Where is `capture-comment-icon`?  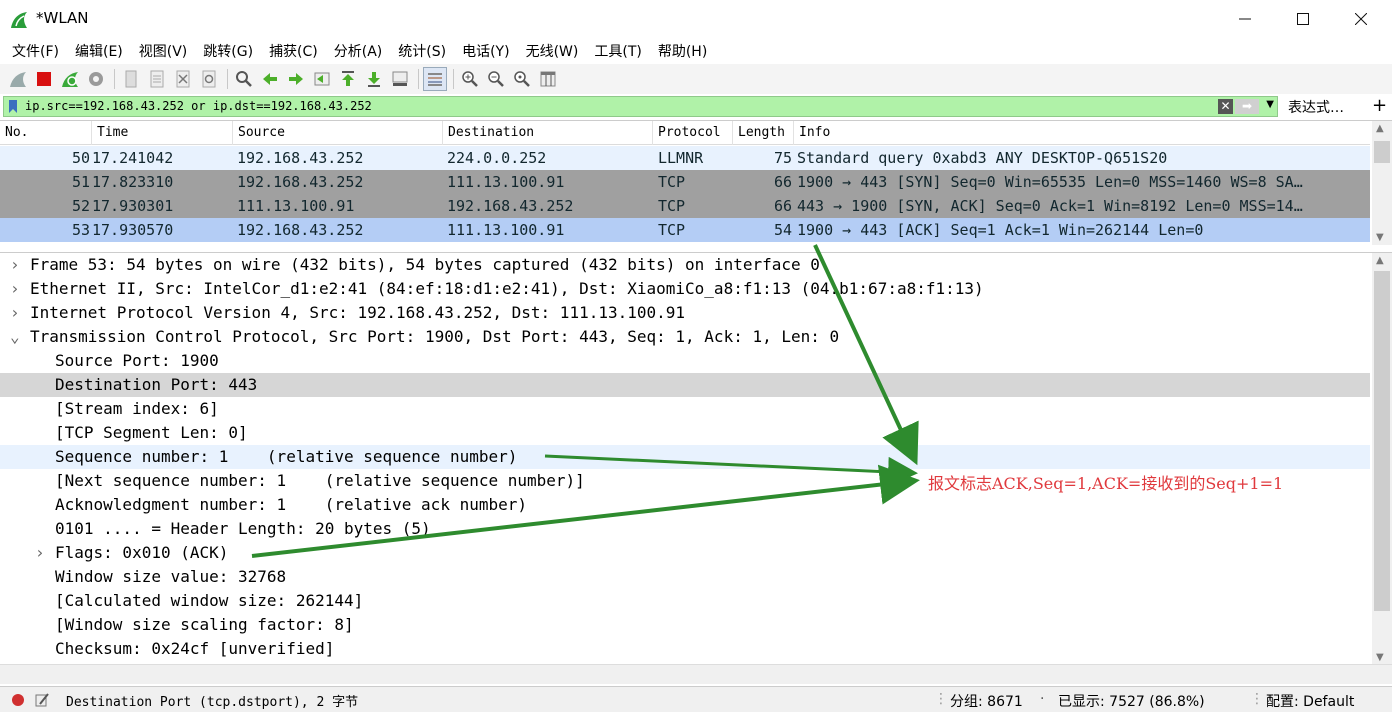
capture-comment-icon is located at coordinates (42, 700).